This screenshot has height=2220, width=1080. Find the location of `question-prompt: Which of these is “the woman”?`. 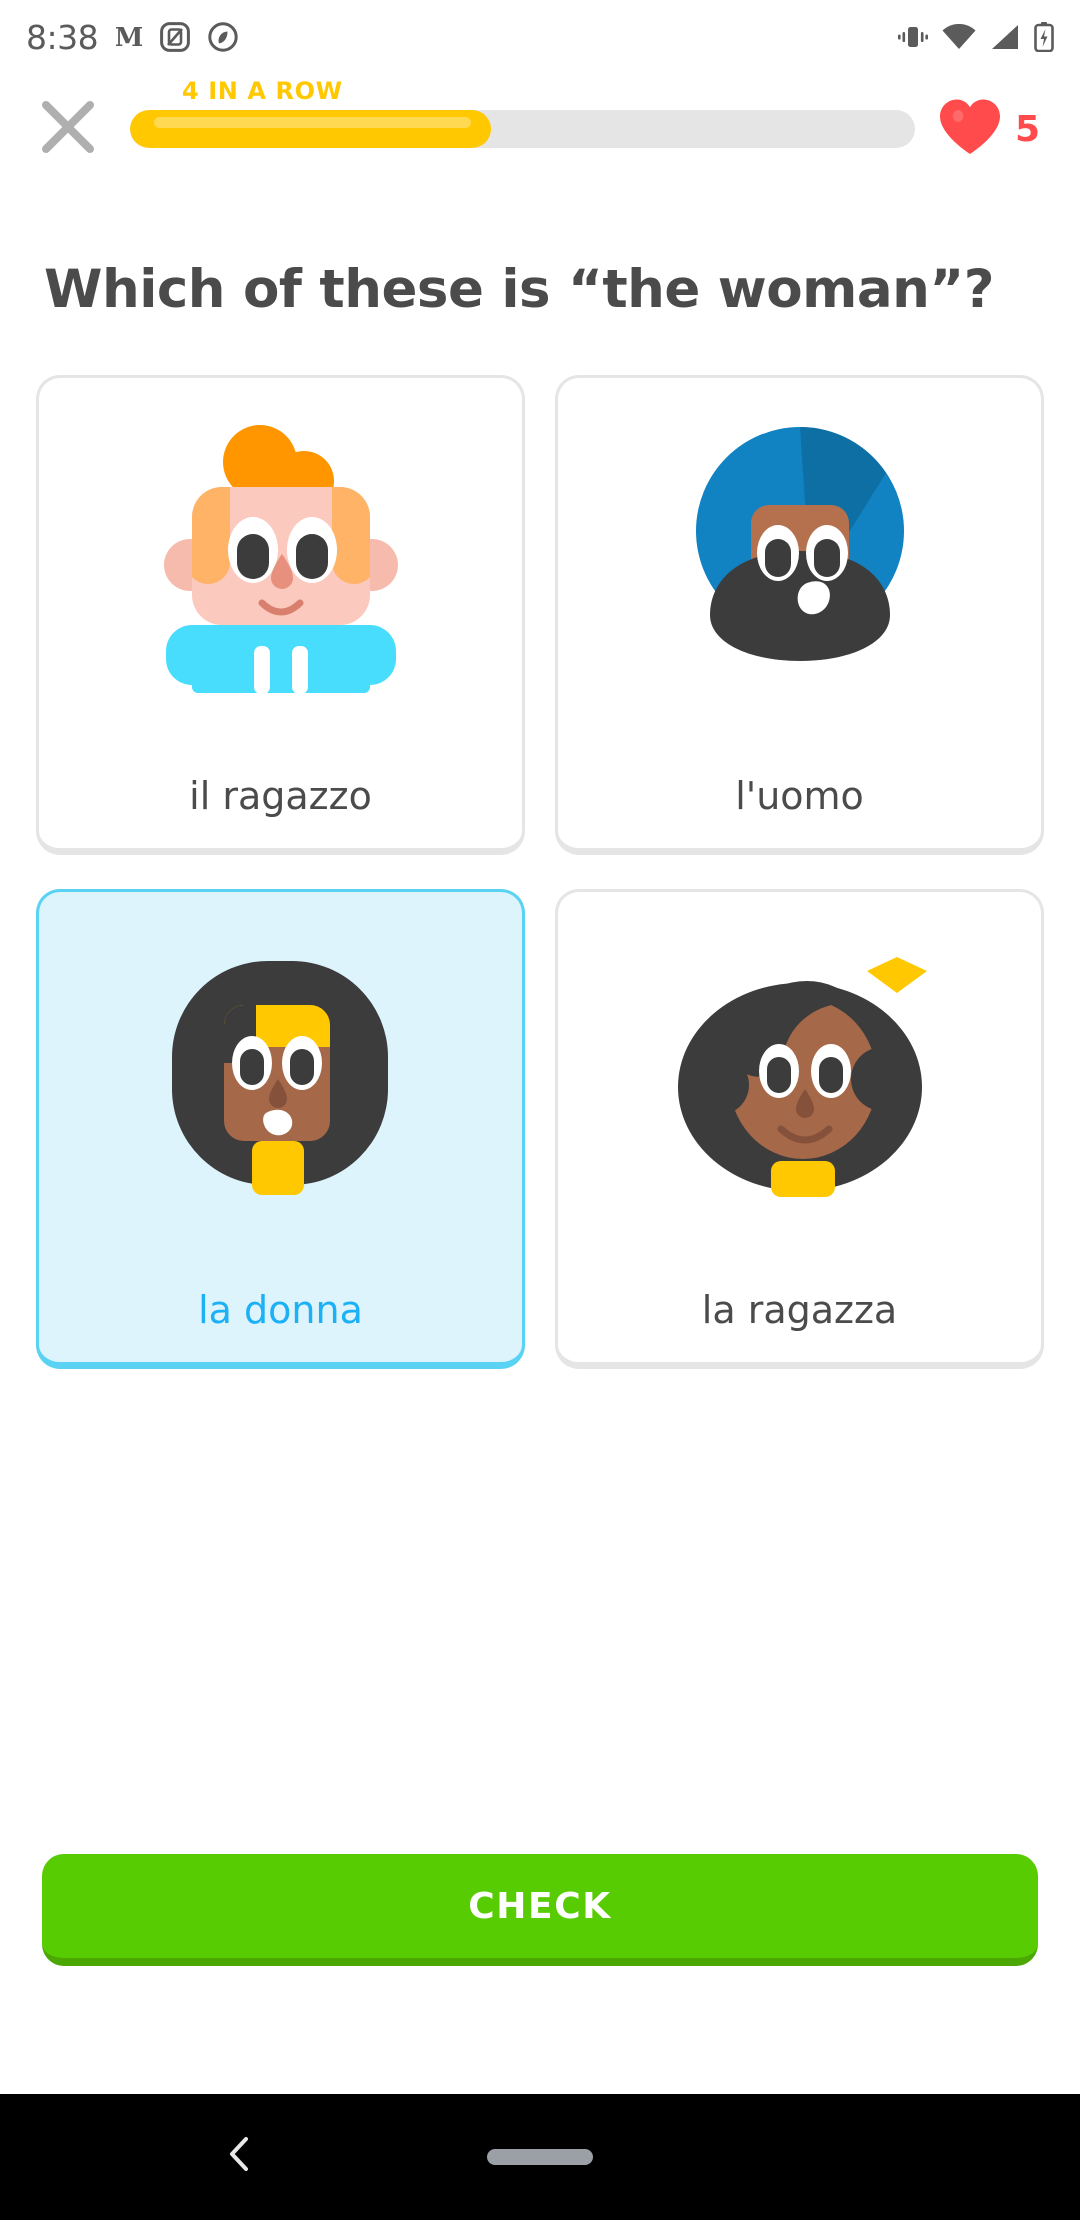

question-prompt: Which of these is “the woman”? is located at coordinates (519, 289).